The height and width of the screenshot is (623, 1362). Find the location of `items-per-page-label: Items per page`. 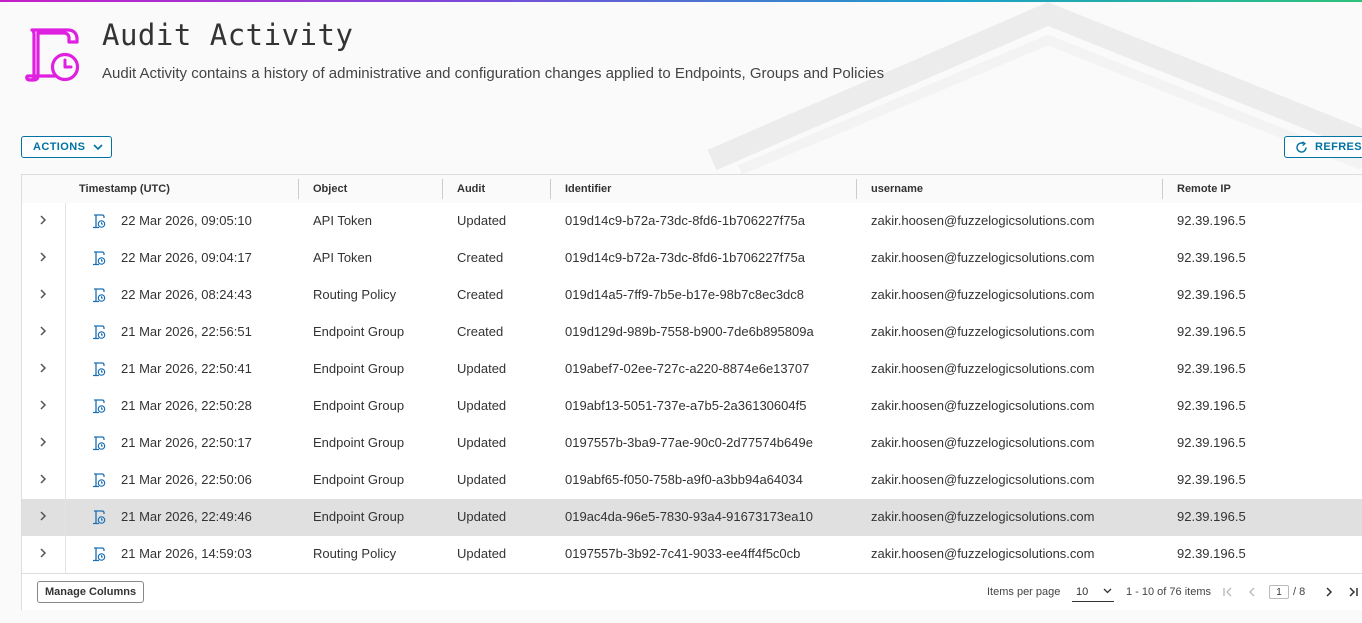

items-per-page-label: Items per page is located at coordinates (1024, 592).